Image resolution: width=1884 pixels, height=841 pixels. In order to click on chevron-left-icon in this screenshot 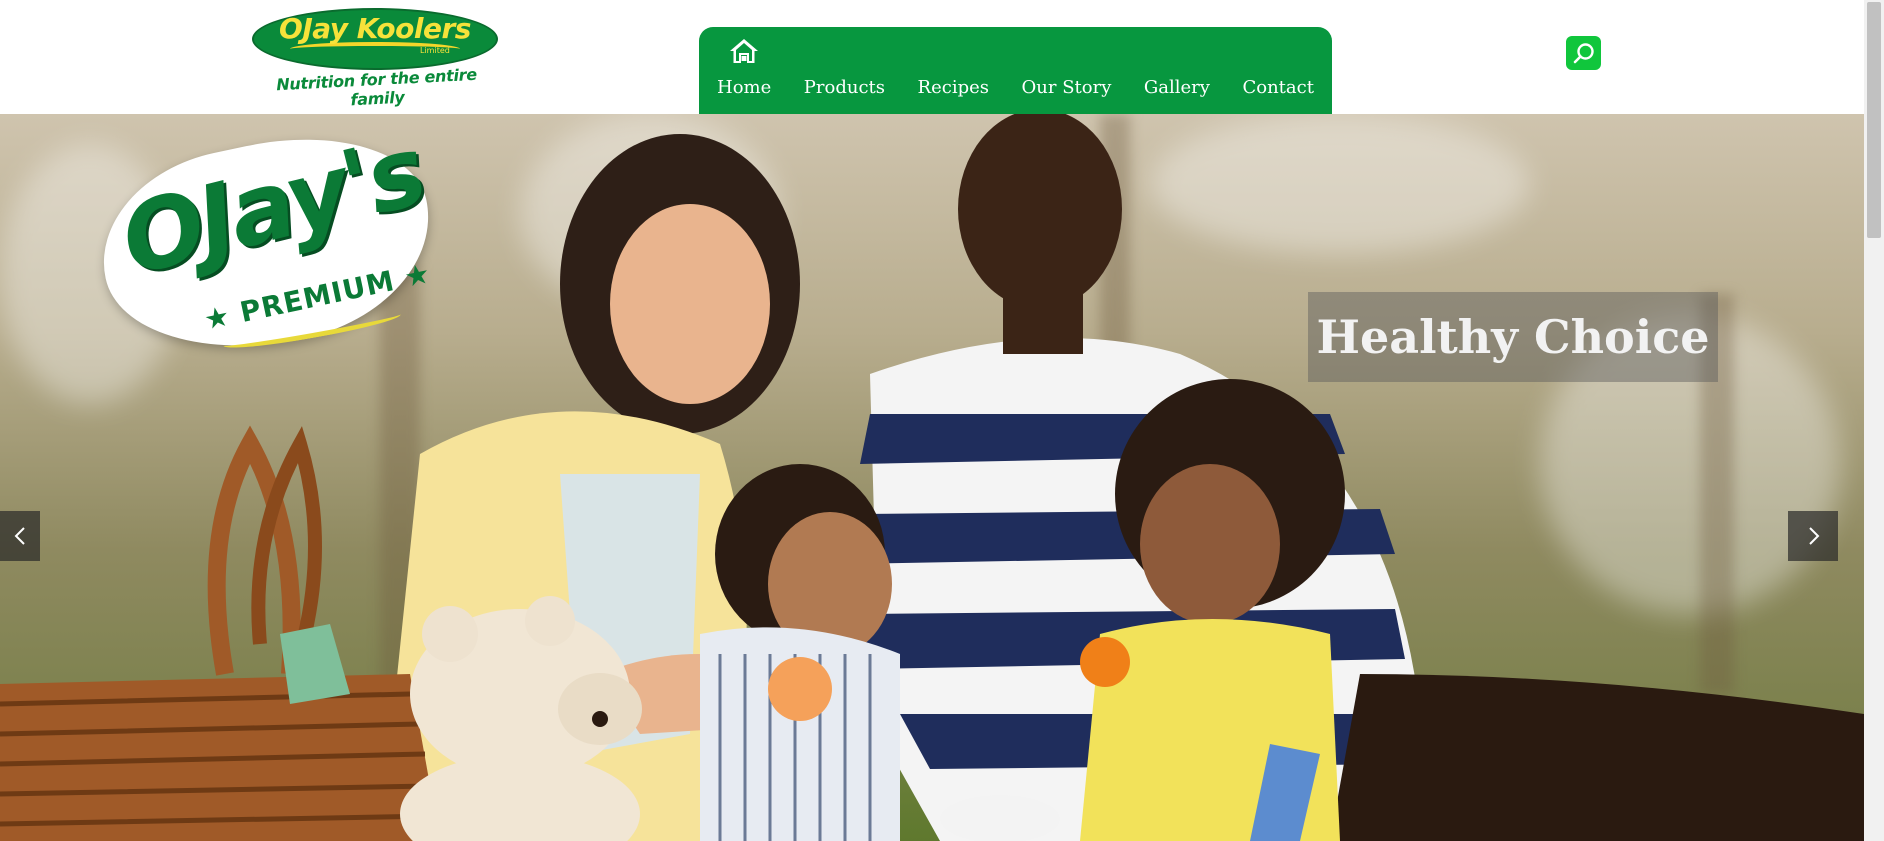, I will do `click(19, 536)`.